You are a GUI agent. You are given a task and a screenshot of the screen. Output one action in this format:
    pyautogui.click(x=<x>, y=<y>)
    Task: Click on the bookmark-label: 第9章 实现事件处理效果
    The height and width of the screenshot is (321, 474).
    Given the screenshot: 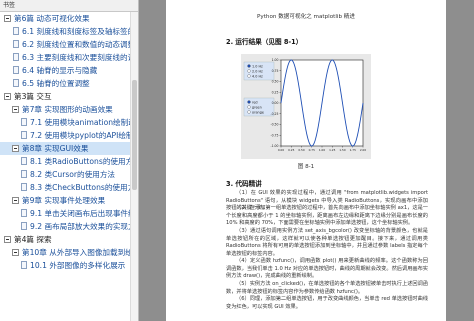 What is the action you would take?
    pyautogui.click(x=64, y=200)
    